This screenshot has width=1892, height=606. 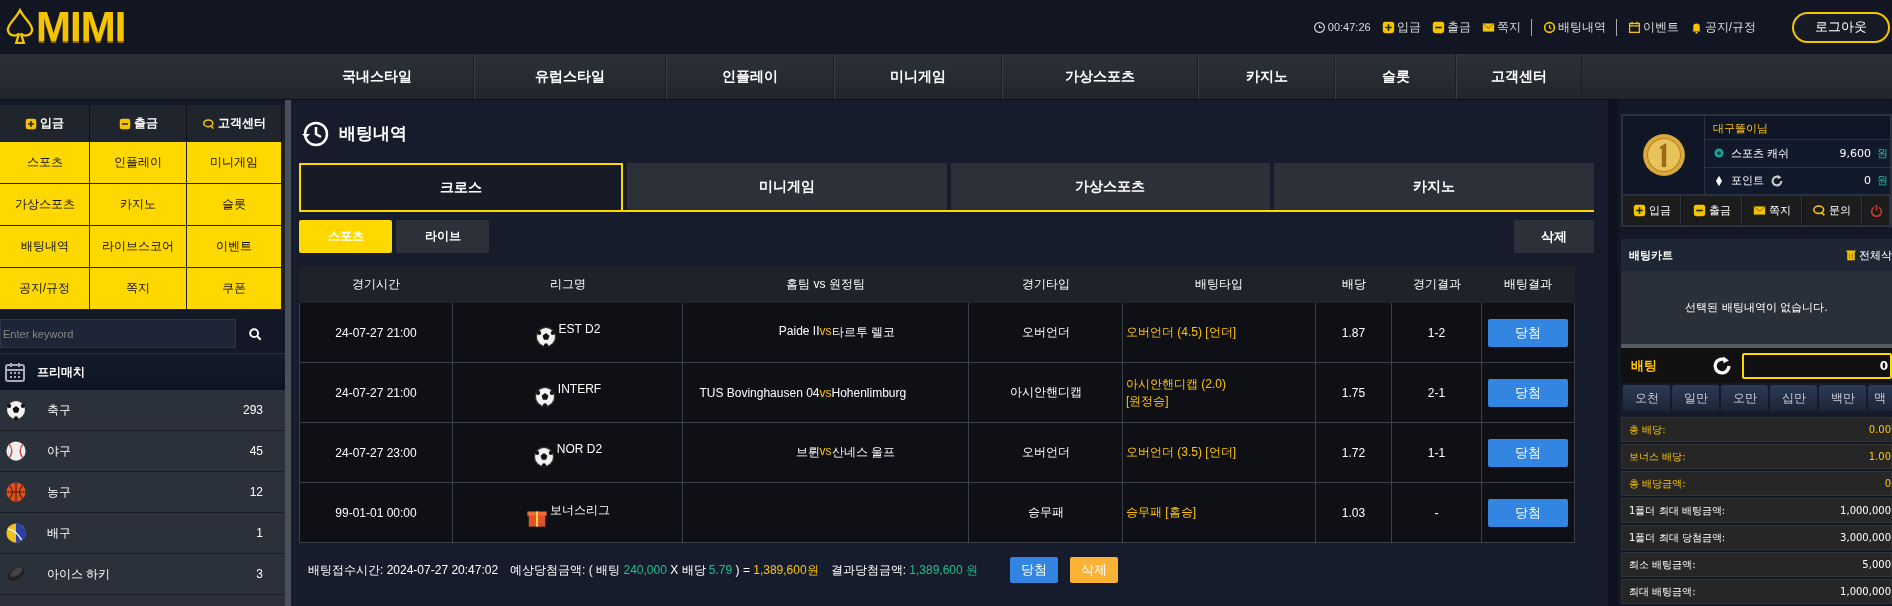 I want to click on nav-item: 카지노, so click(x=1266, y=76).